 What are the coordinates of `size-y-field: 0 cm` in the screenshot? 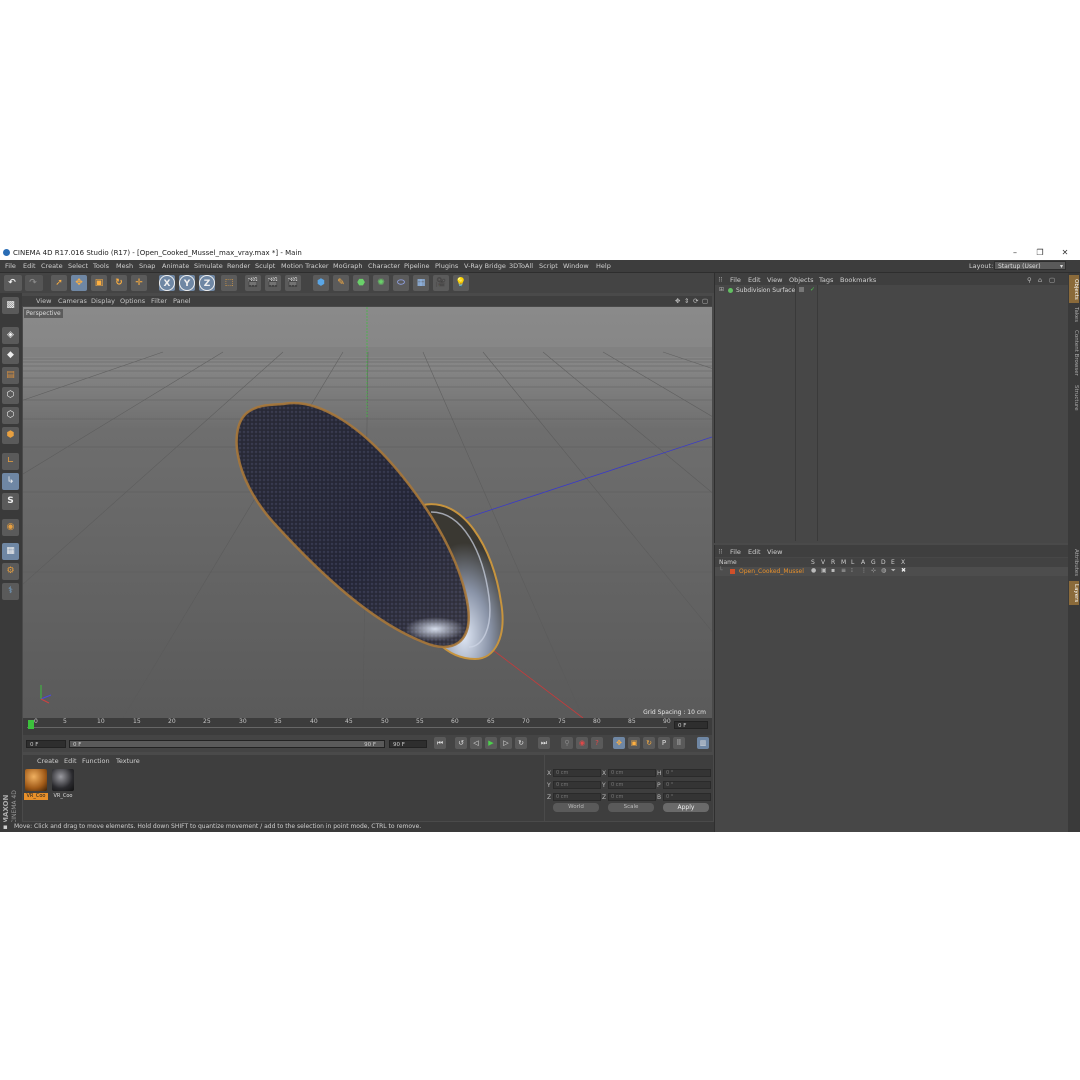 It's located at (632, 785).